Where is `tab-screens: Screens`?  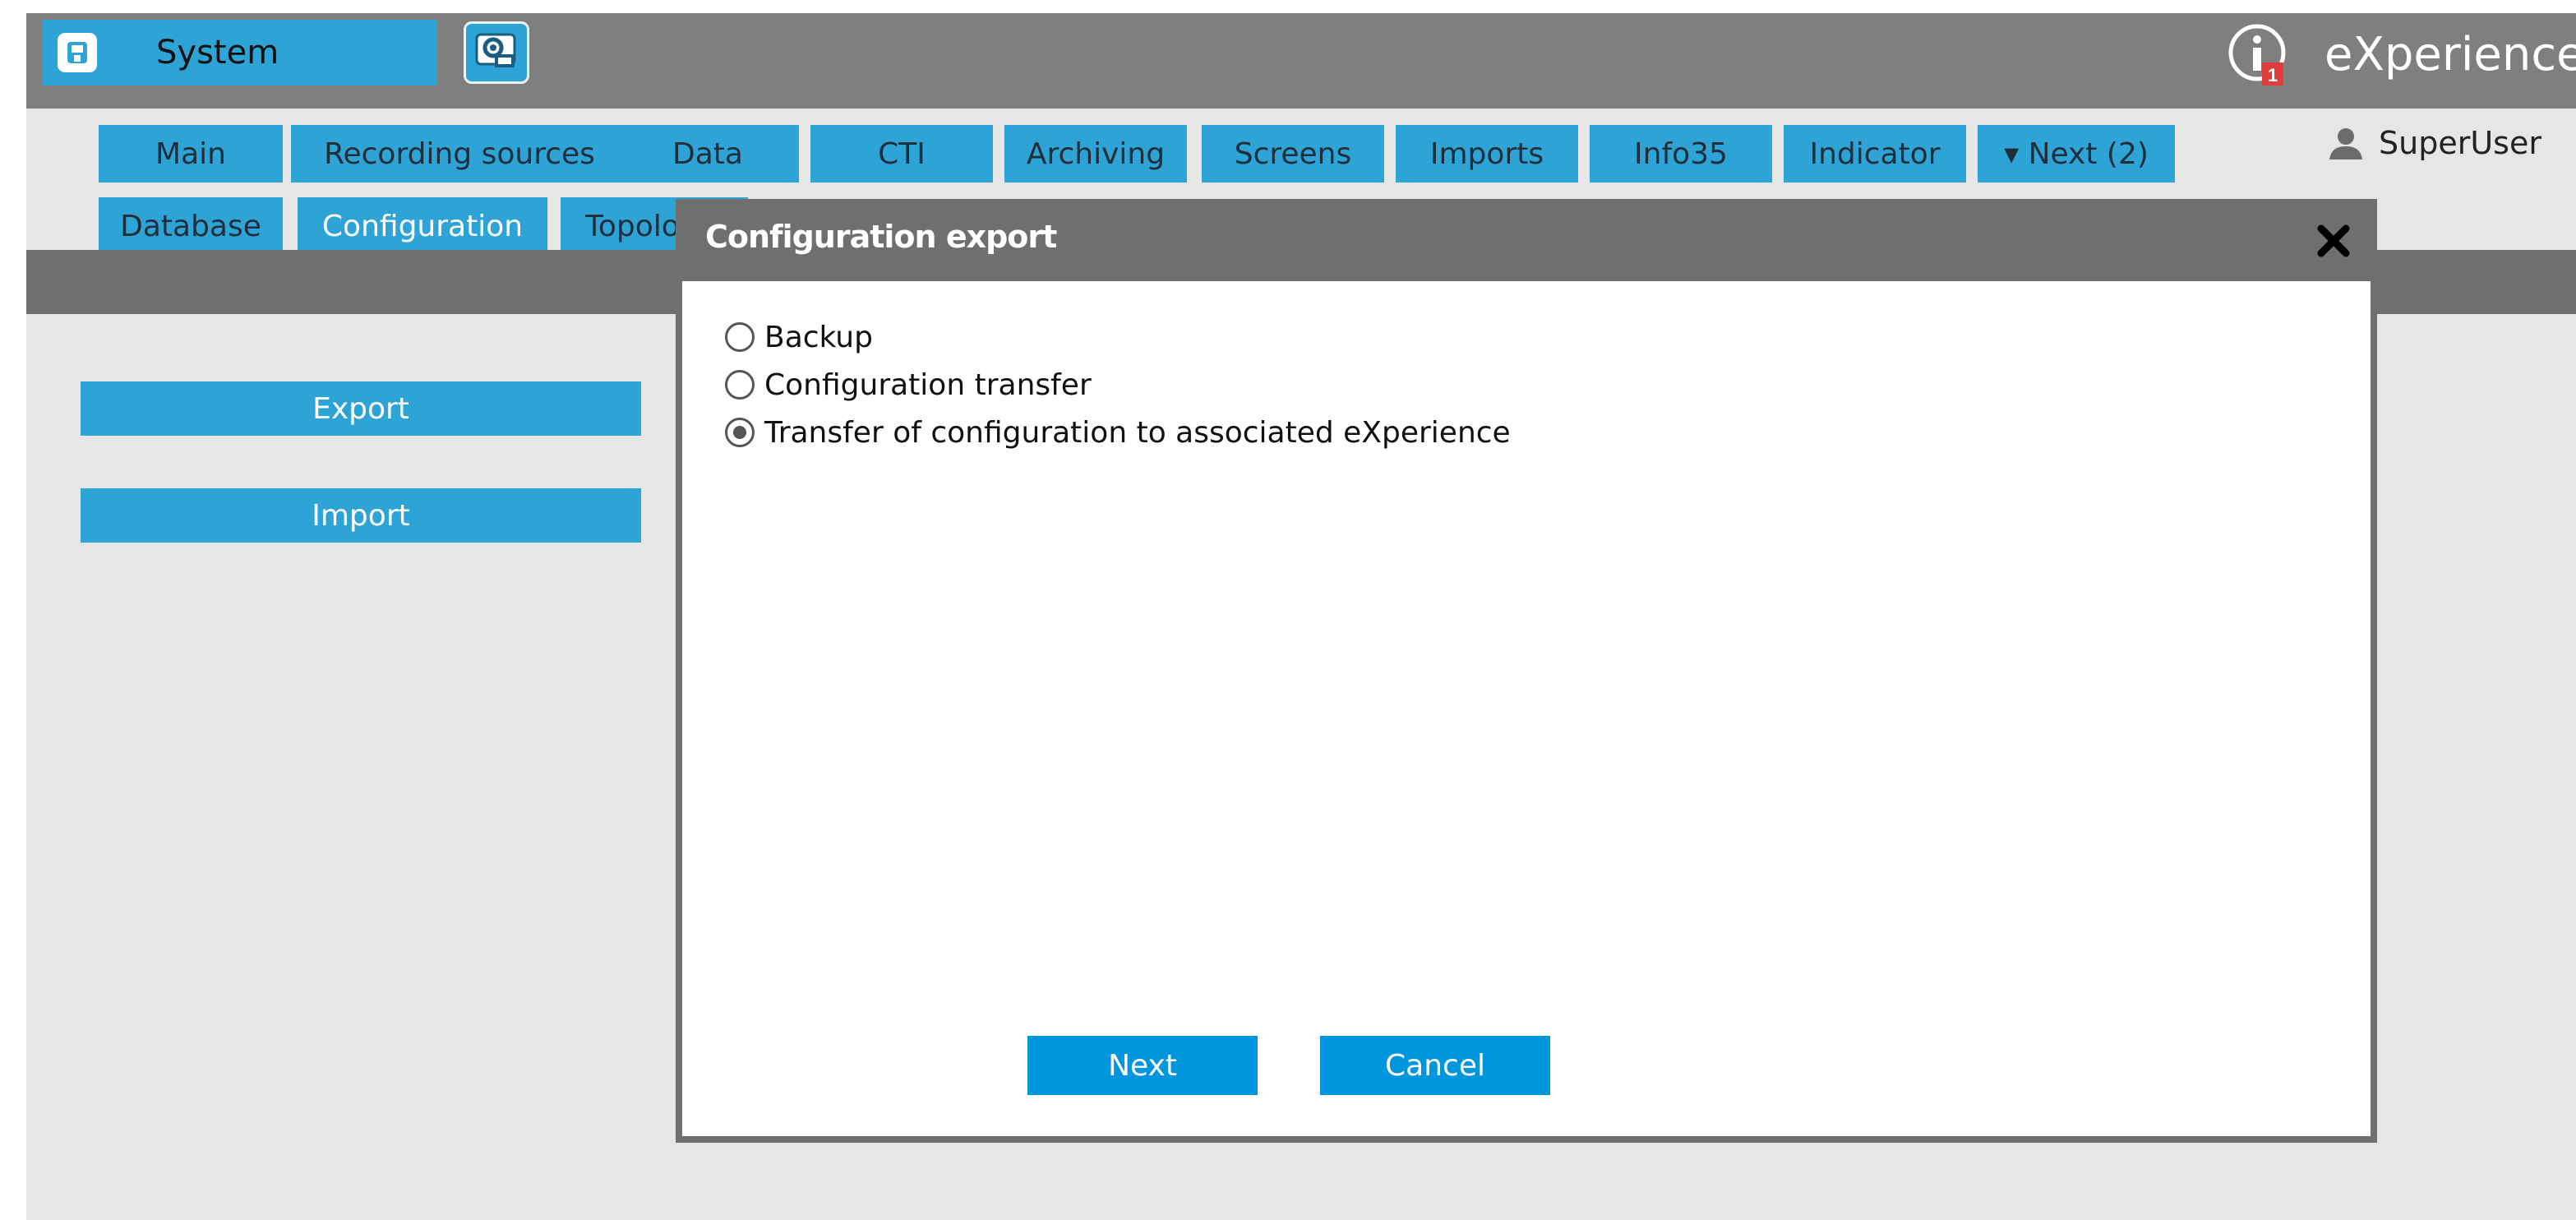 tab-screens: Screens is located at coordinates (1293, 154).